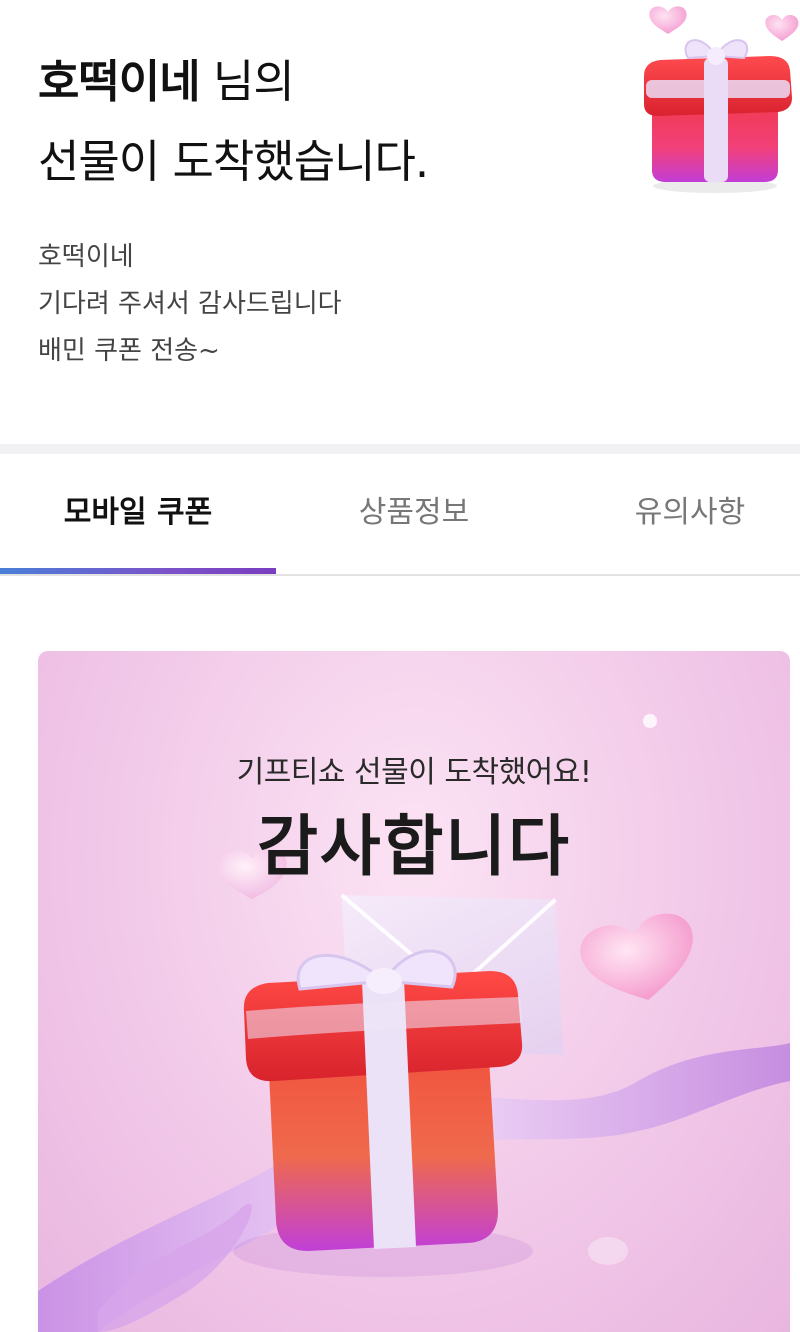 Image resolution: width=800 pixels, height=1332 pixels. What do you see at coordinates (414, 846) in the screenshot?
I see `card-title: 감사합니다` at bounding box center [414, 846].